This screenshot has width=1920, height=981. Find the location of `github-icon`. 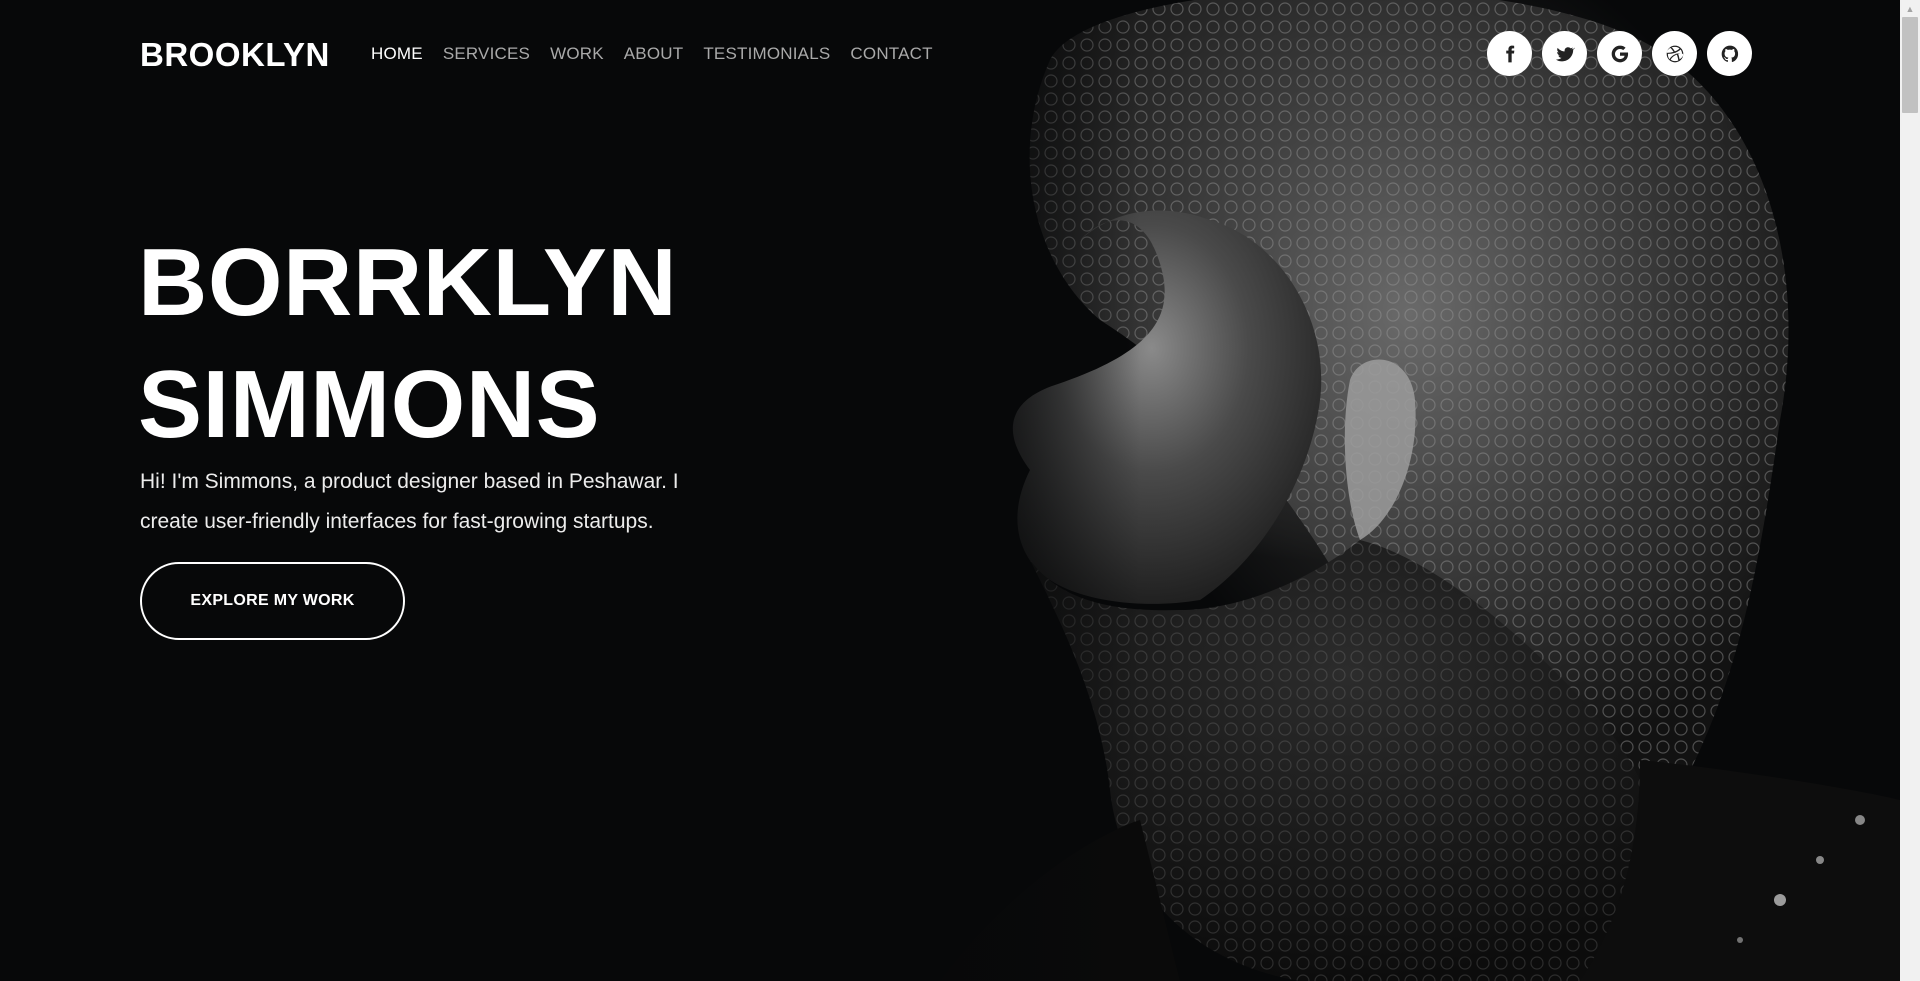

github-icon is located at coordinates (1729, 53).